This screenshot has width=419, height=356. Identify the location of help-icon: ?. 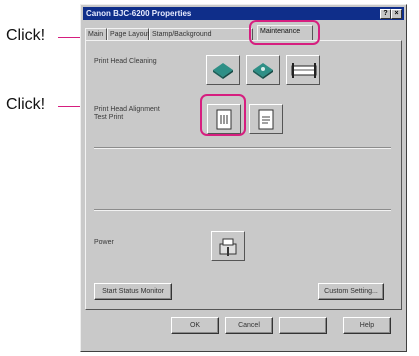
(385, 14).